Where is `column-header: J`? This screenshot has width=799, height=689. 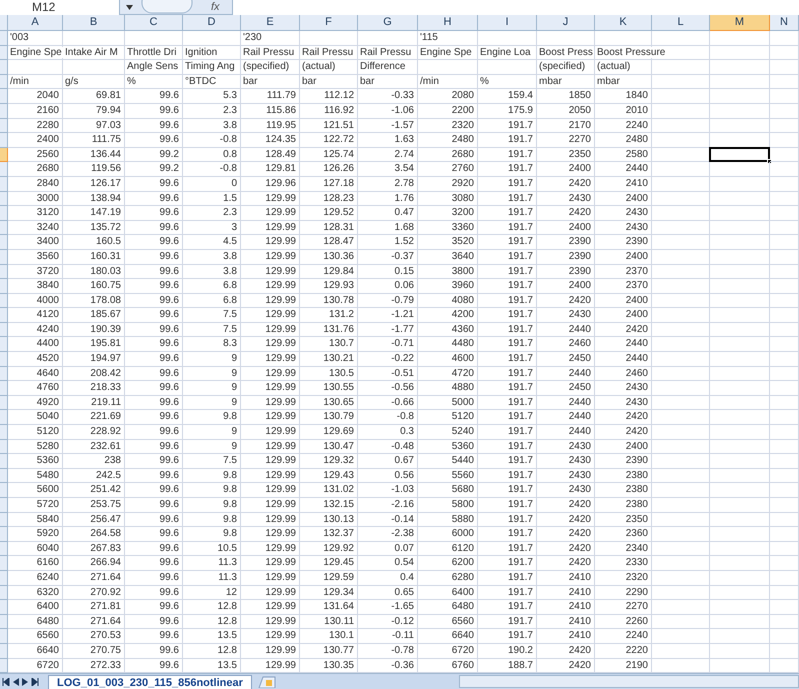 column-header: J is located at coordinates (566, 23).